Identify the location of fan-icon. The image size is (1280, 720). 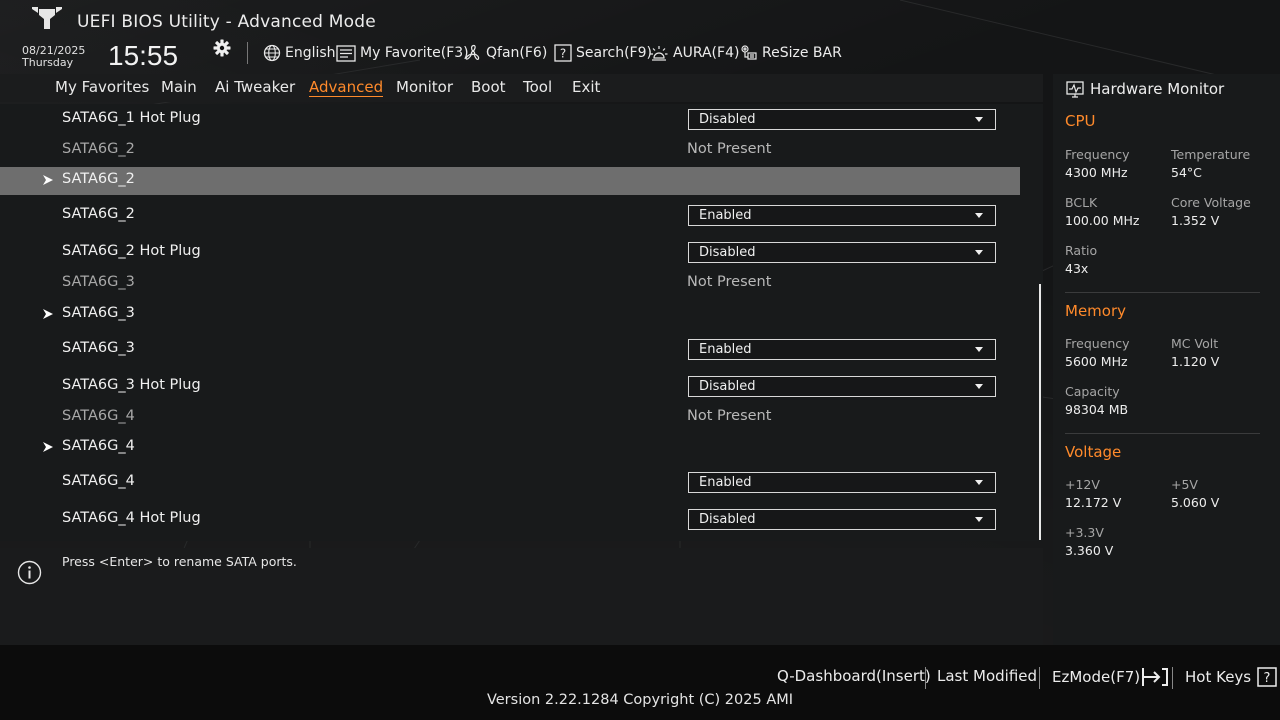
(472, 52).